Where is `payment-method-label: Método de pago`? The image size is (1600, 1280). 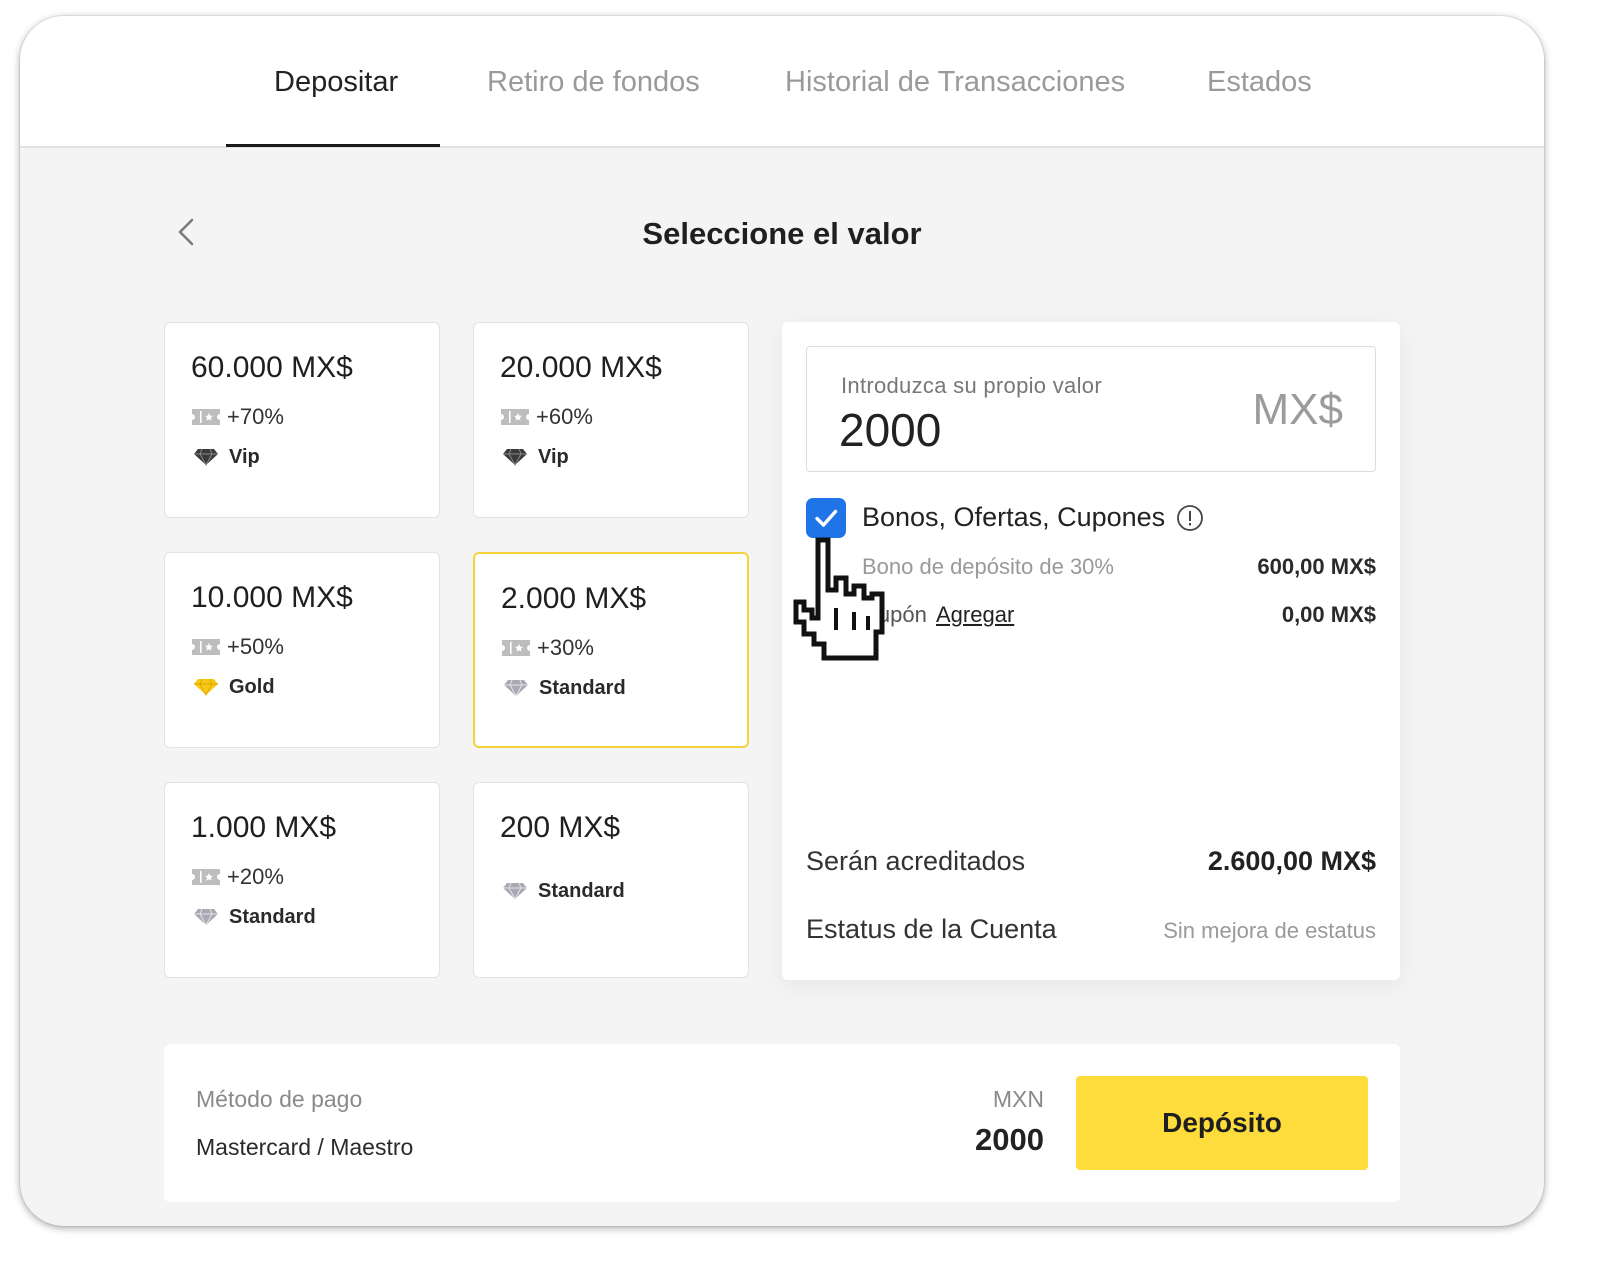 payment-method-label: Método de pago is located at coordinates (279, 1099).